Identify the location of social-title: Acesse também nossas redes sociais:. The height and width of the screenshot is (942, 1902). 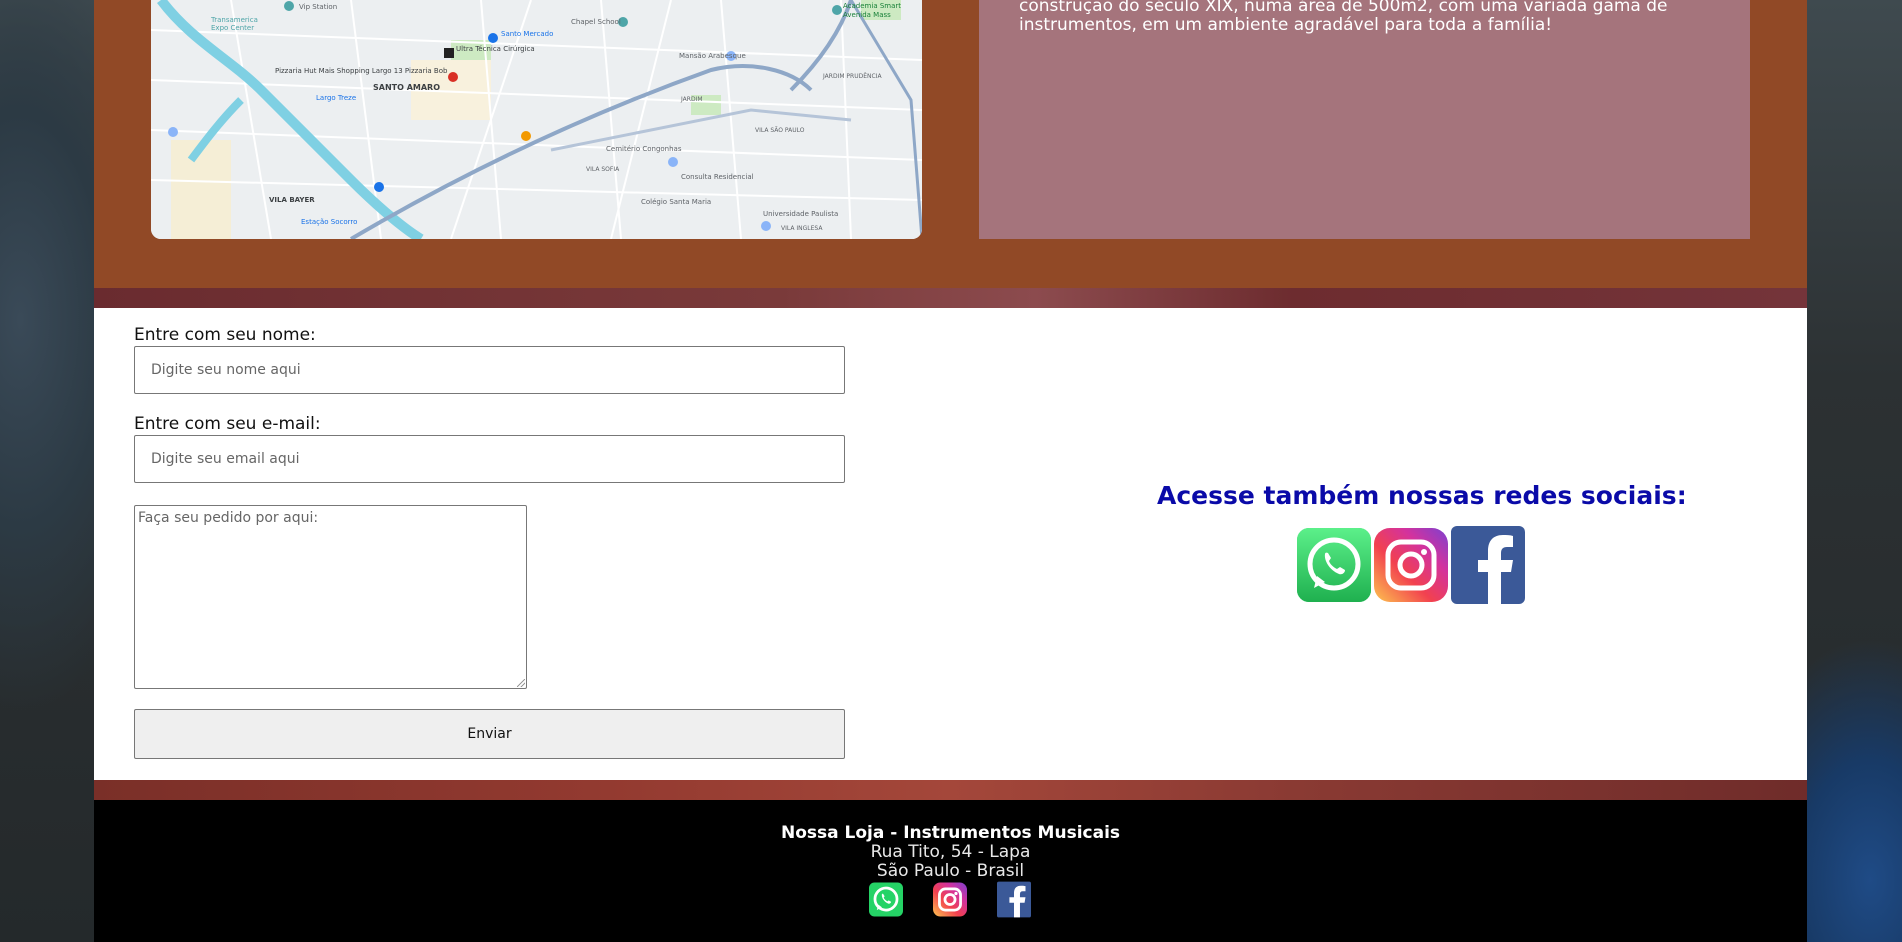
(1422, 495).